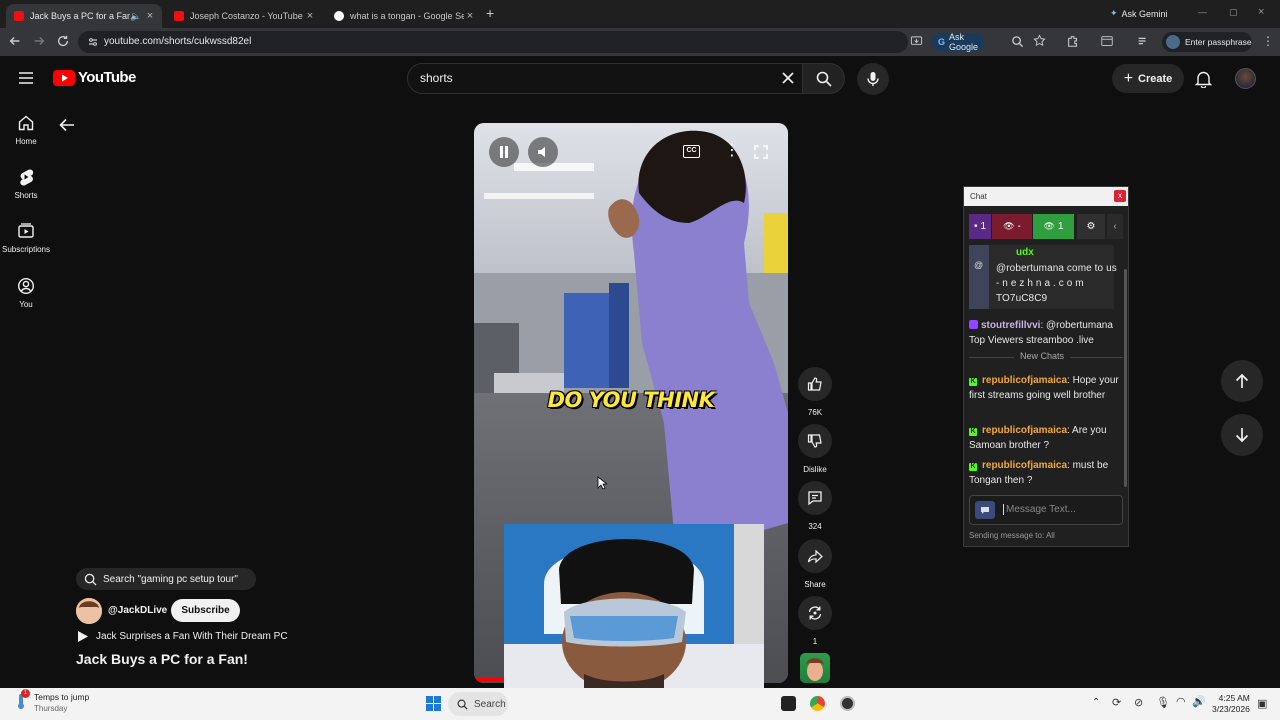 The image size is (1280, 720). I want to click on remix-button: 1, so click(815, 621).